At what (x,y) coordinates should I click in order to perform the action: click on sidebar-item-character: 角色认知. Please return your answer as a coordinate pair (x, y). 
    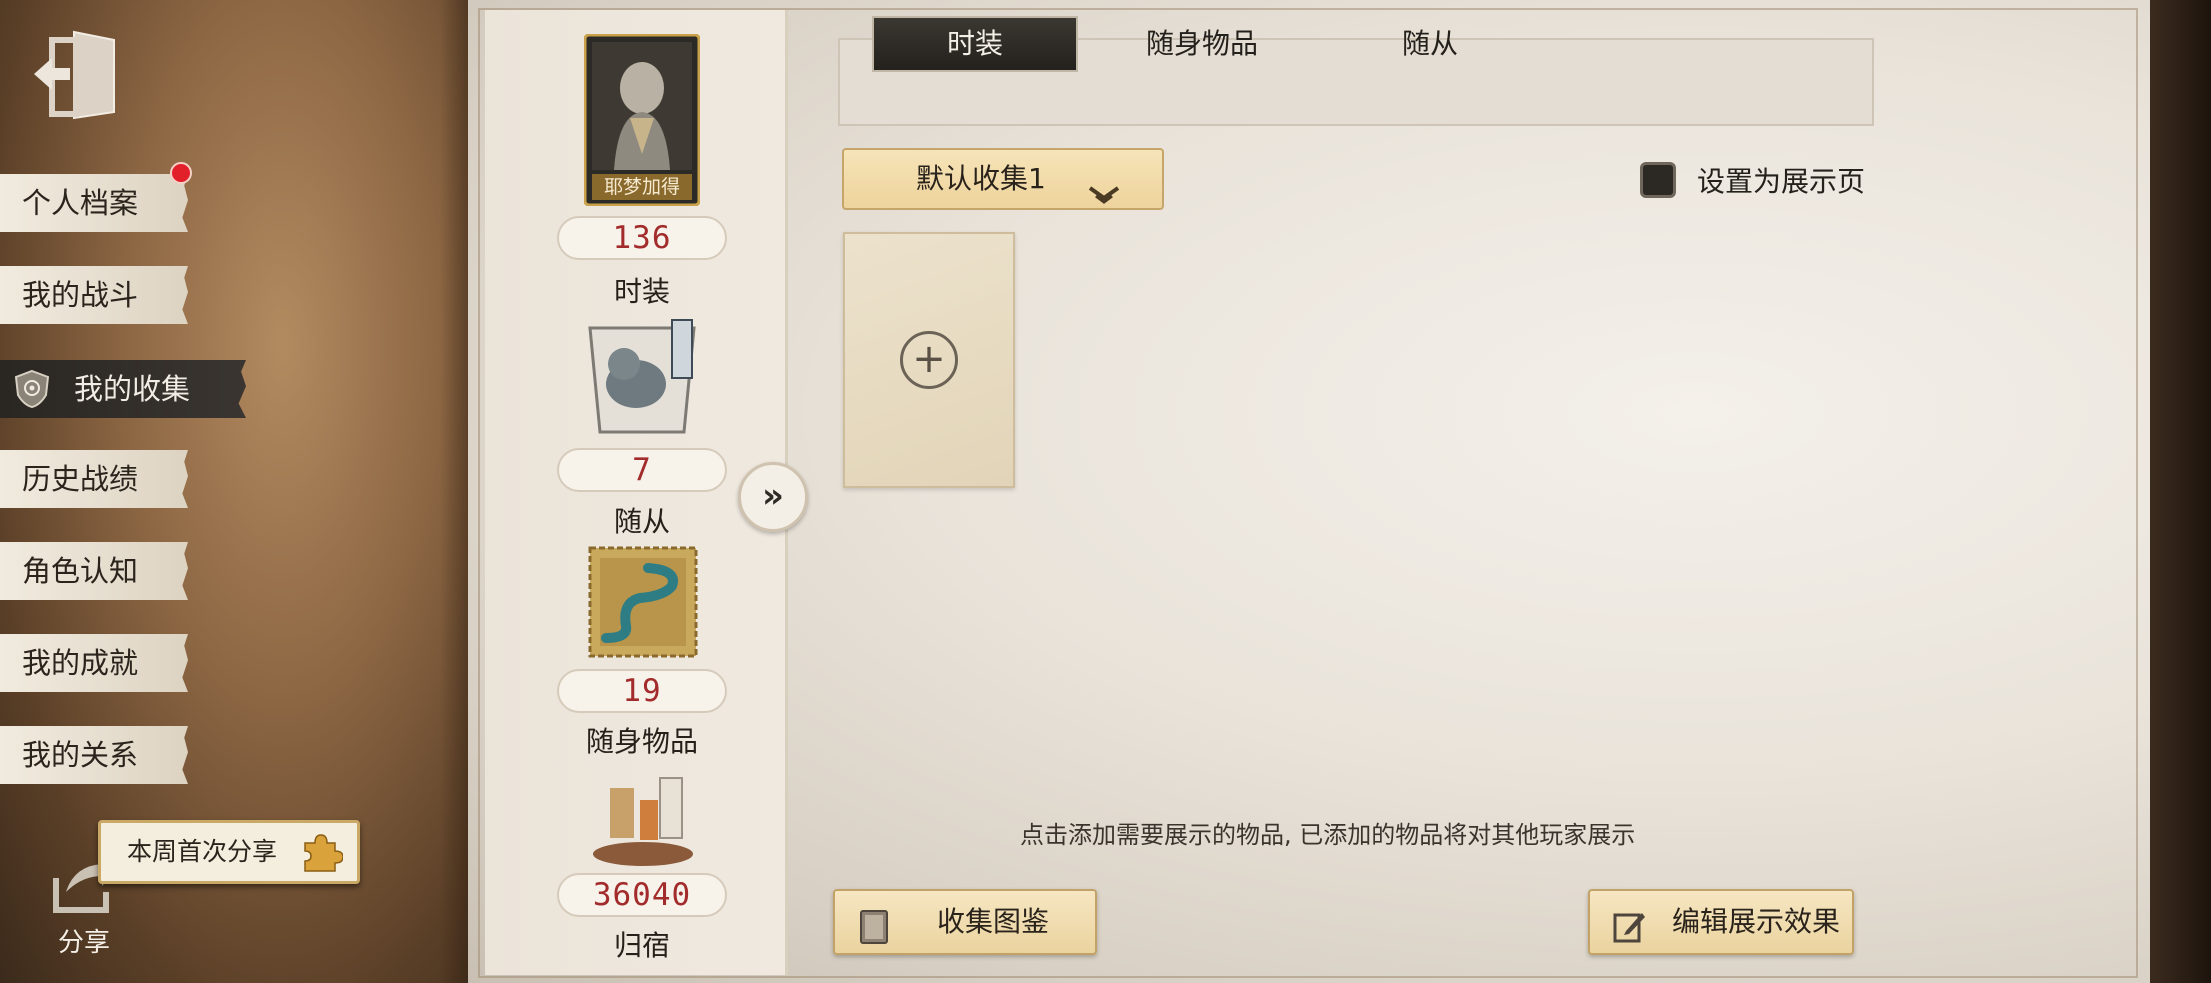
    Looking at the image, I should click on (94, 571).